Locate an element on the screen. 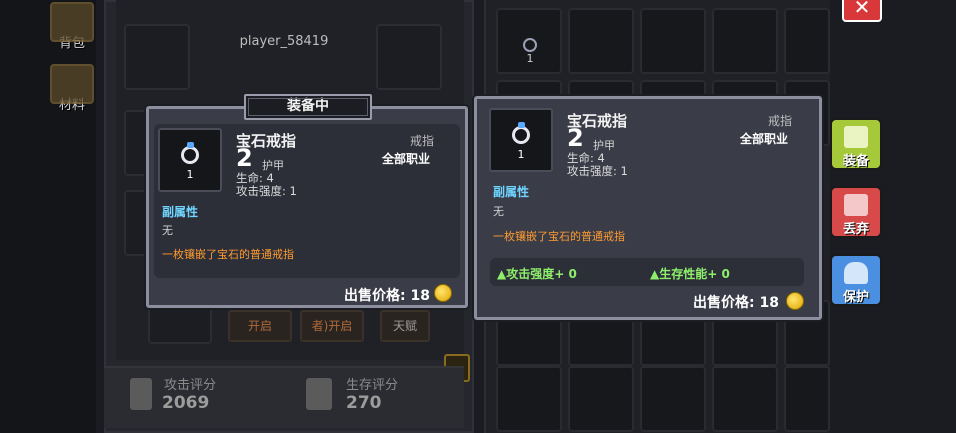 This screenshot has width=956, height=433. compare-attack: ▲攻击强度+ 0 is located at coordinates (537, 274).